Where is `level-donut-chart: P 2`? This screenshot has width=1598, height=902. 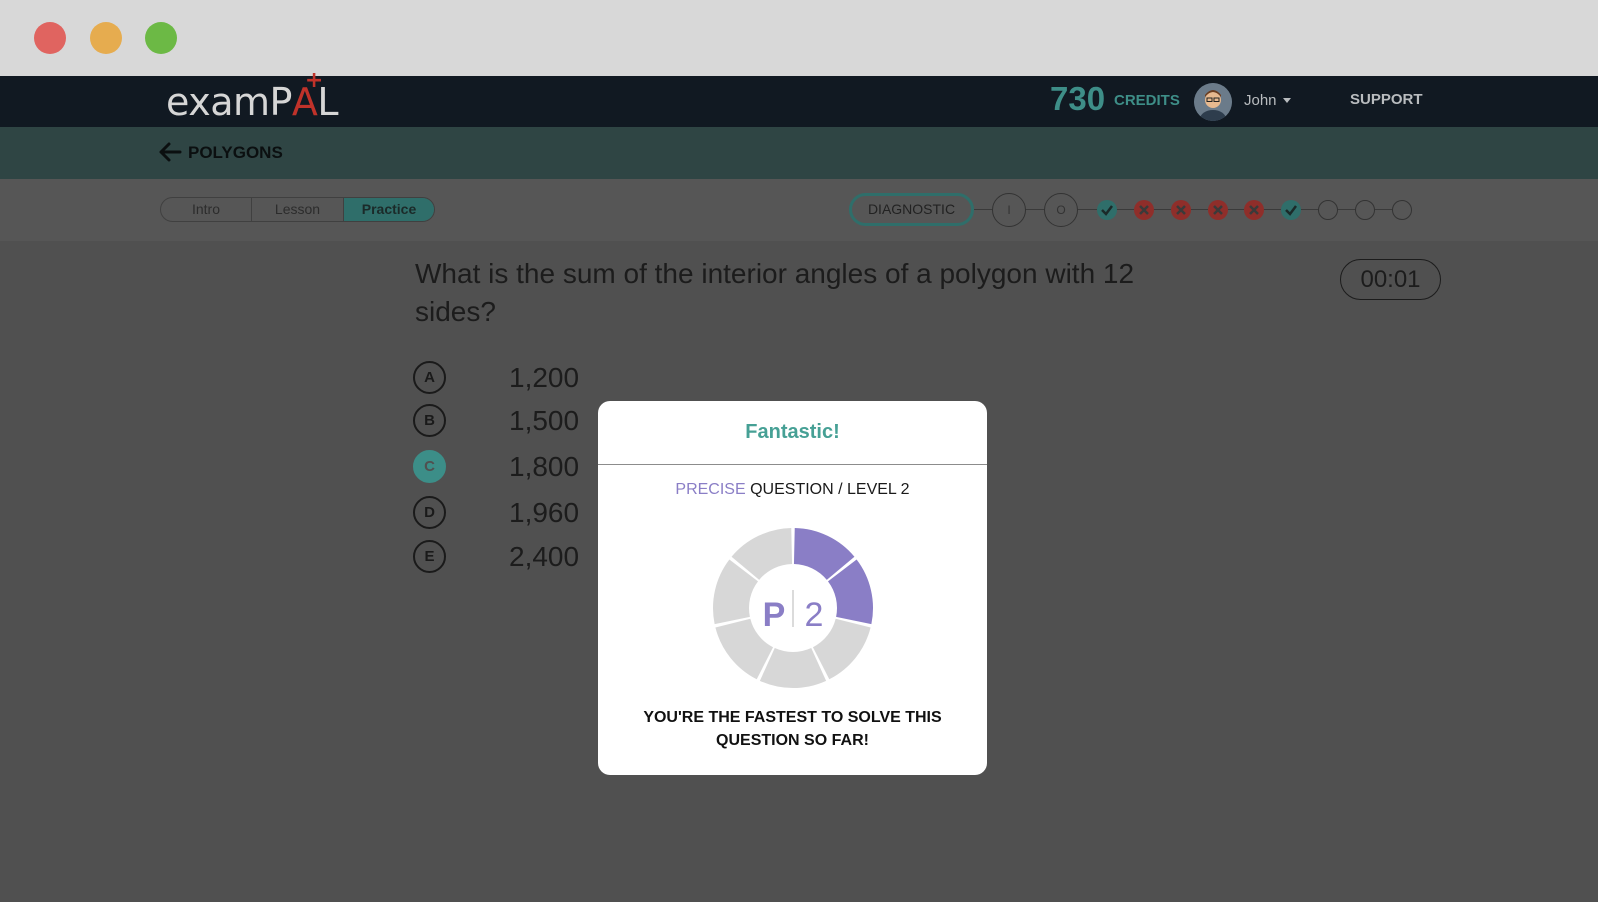
level-donut-chart: P 2 is located at coordinates (793, 608).